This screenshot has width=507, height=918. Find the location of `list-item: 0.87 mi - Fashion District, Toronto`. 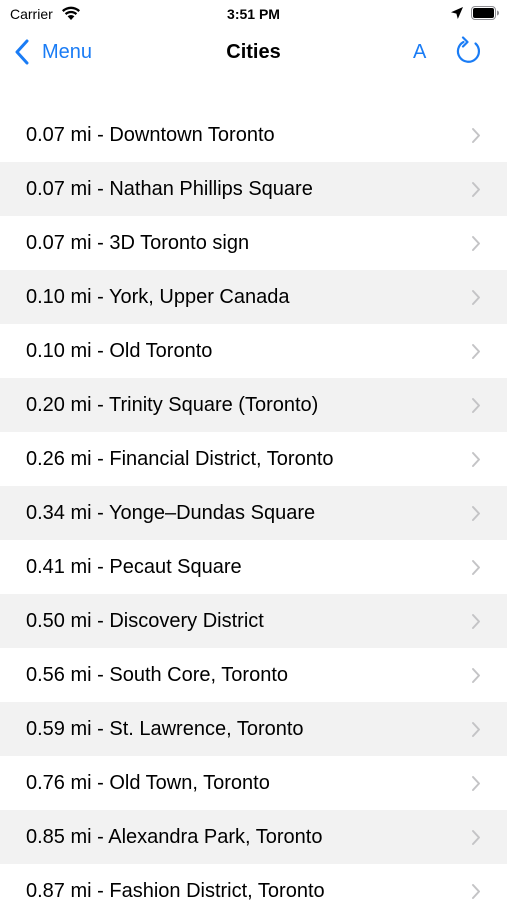

list-item: 0.87 mi - Fashion District, Toronto is located at coordinates (253, 891).